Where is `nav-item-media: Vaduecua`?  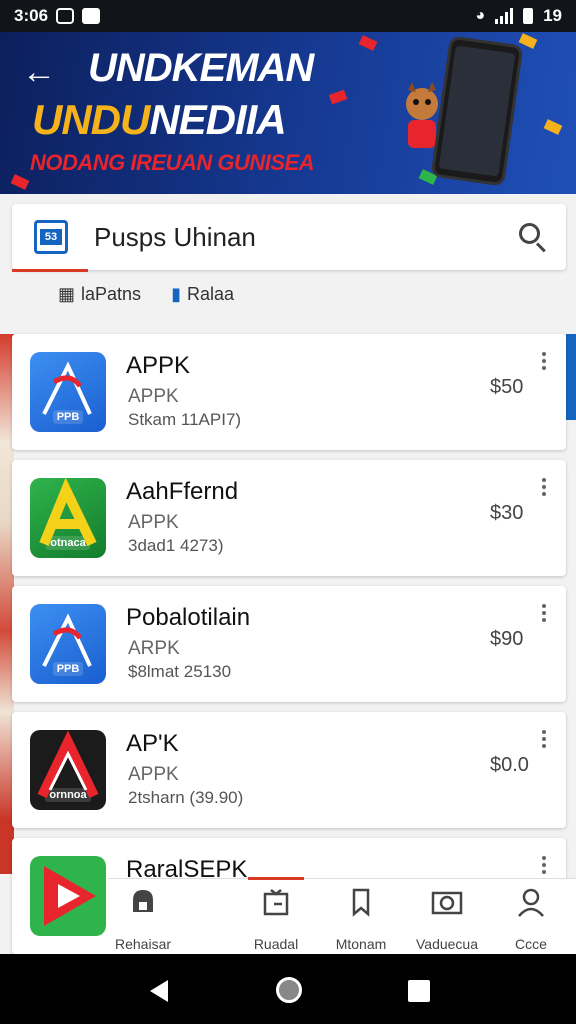
nav-item-media: Vaduecua is located at coordinates (447, 916).